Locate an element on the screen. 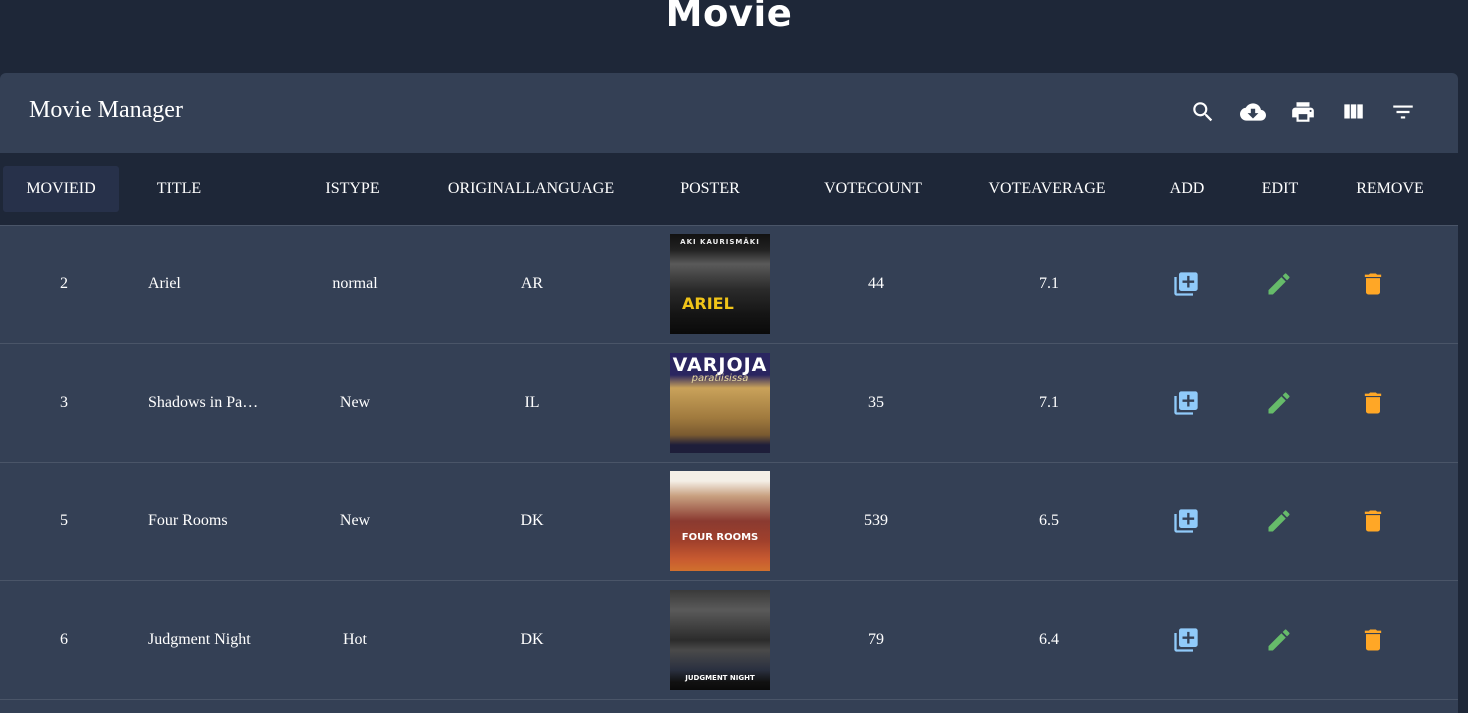  poster-cell: JUDGMENT NIGHT is located at coordinates (720, 640).